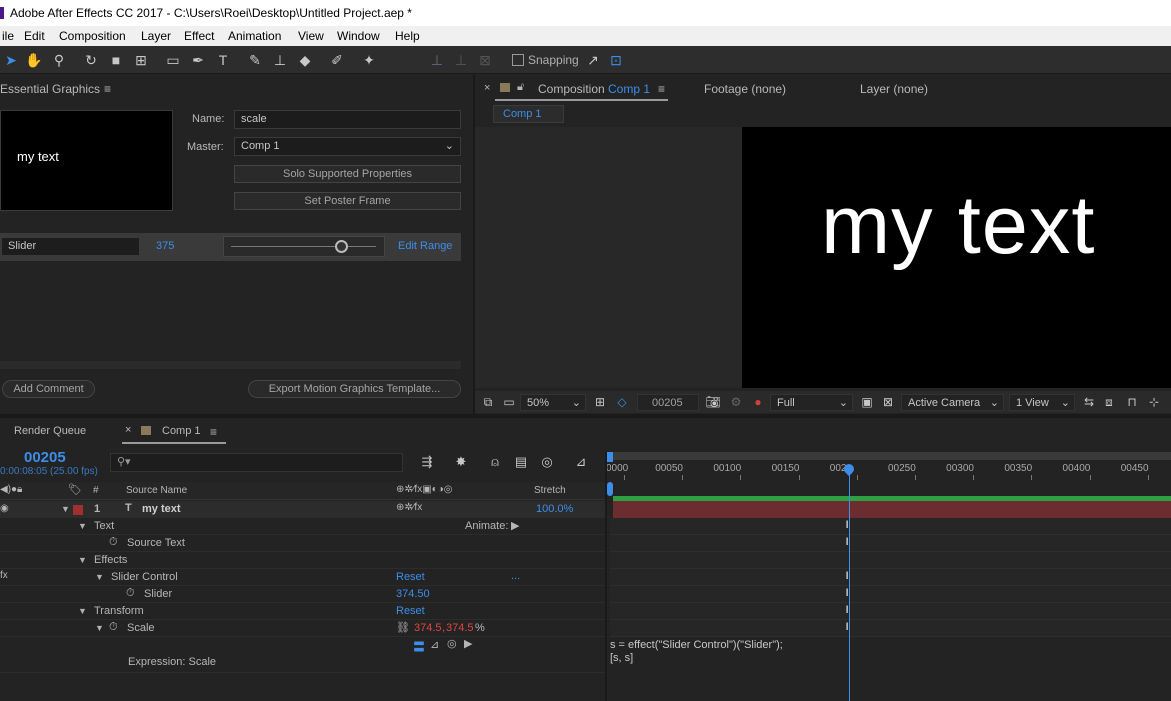  Describe the element at coordinates (437, 60) in the screenshot. I see `local-axis-icon: ⊥` at that location.